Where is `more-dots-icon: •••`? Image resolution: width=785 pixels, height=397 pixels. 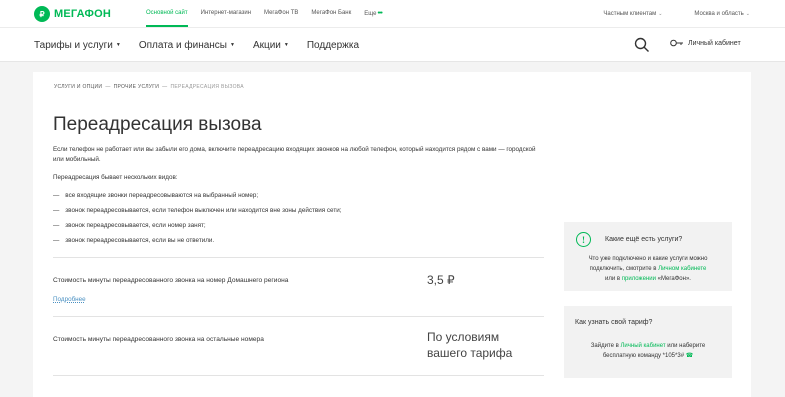 more-dots-icon: ••• is located at coordinates (379, 13).